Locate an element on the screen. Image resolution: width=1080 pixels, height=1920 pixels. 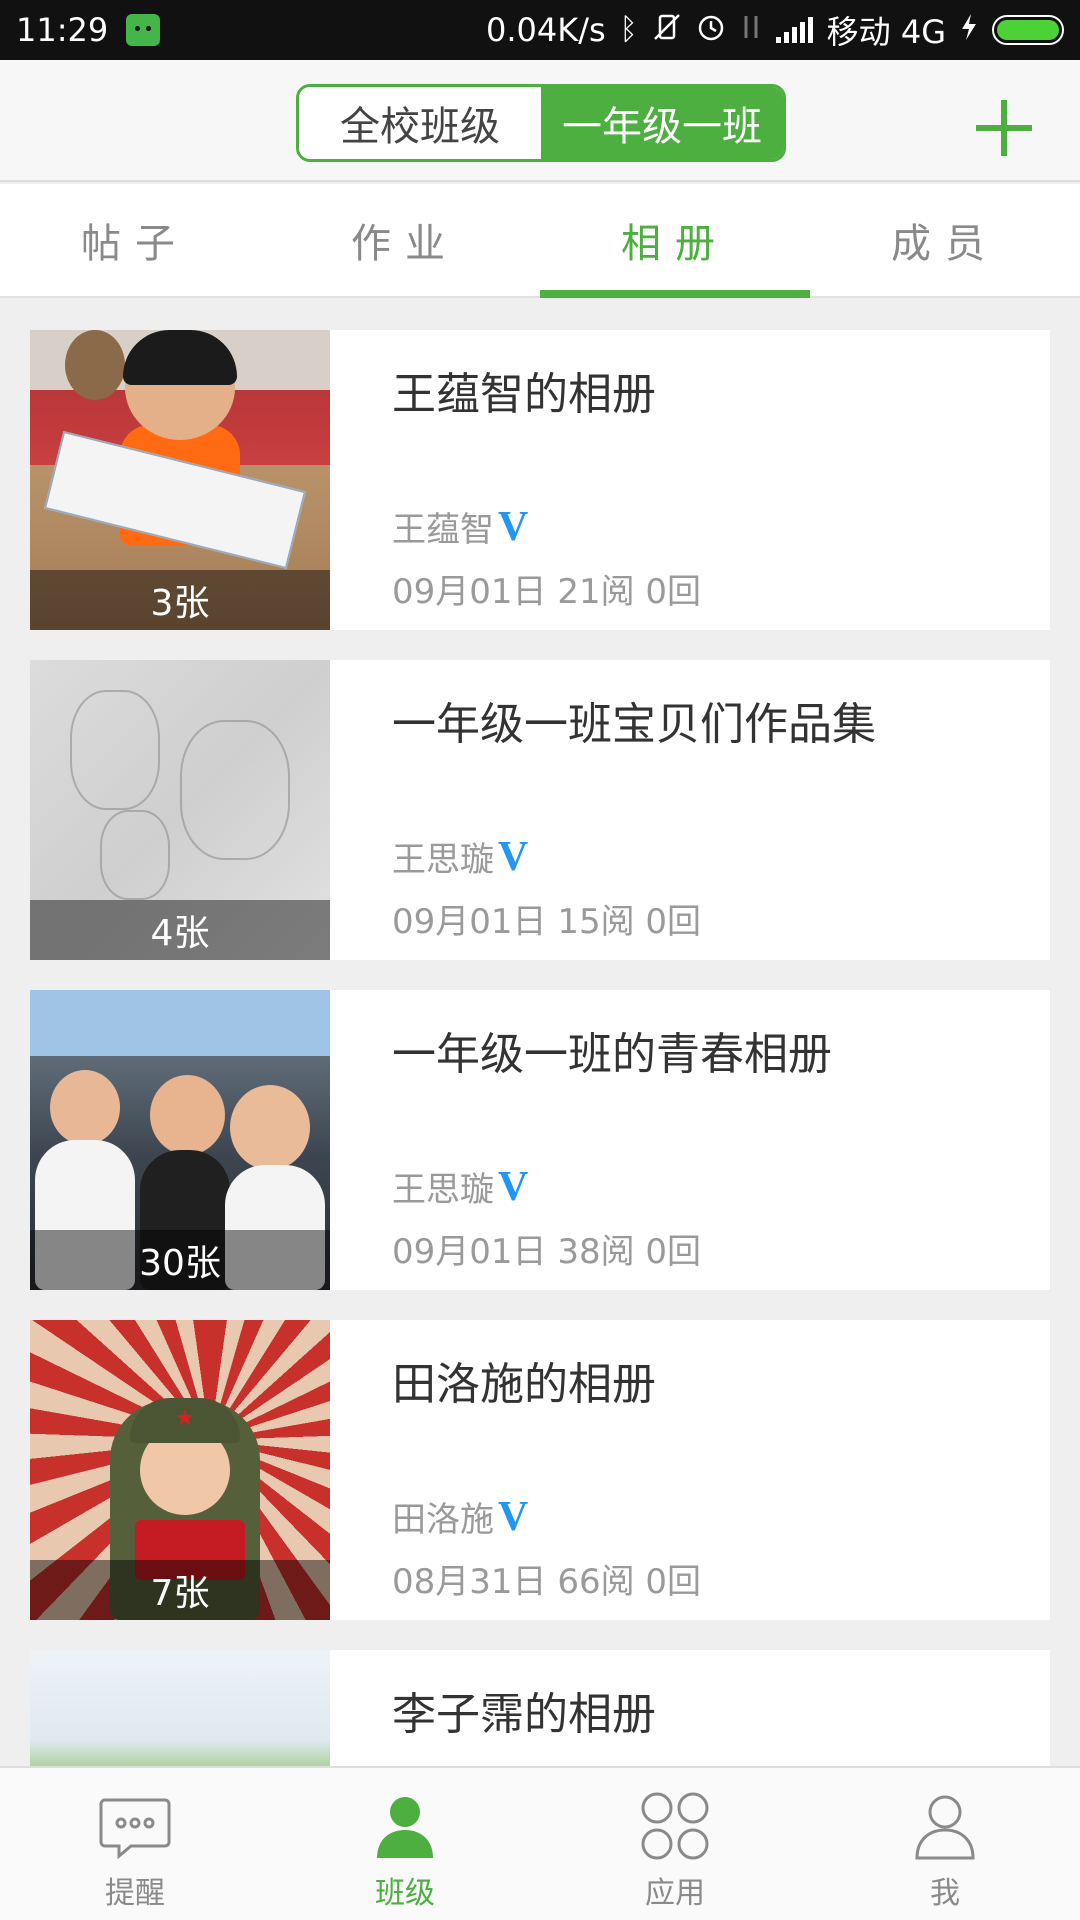
nav-class: 班级 is located at coordinates (405, 1844).